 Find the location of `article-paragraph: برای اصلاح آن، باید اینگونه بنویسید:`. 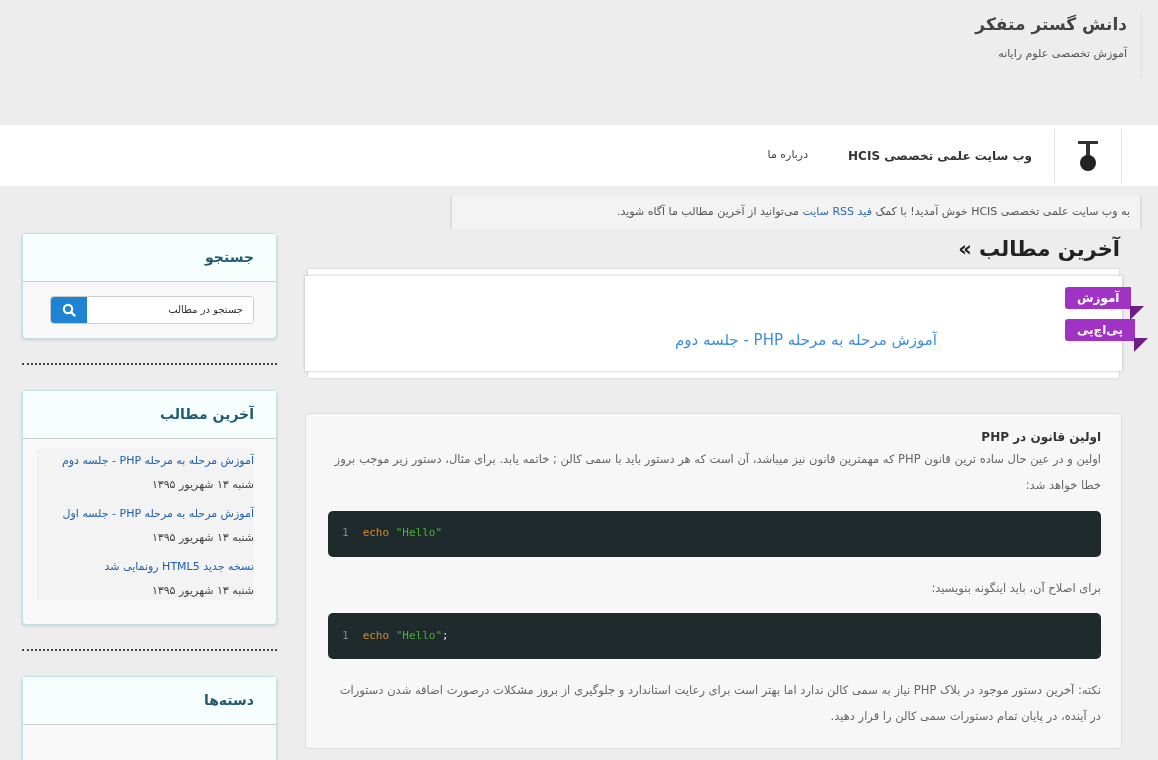

article-paragraph: برای اصلاح آن، باید اینگونه بنویسید: is located at coordinates (1015, 588).